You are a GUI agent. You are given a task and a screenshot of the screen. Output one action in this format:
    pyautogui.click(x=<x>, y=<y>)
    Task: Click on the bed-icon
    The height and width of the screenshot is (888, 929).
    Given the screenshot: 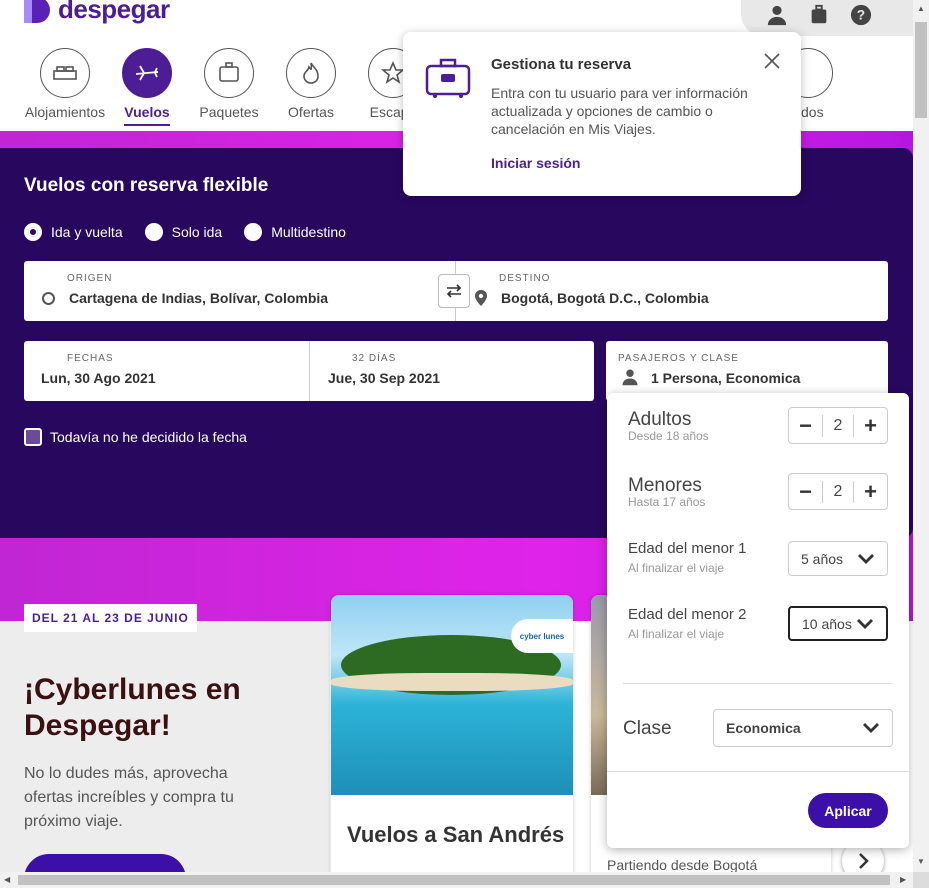 What is the action you would take?
    pyautogui.click(x=65, y=73)
    